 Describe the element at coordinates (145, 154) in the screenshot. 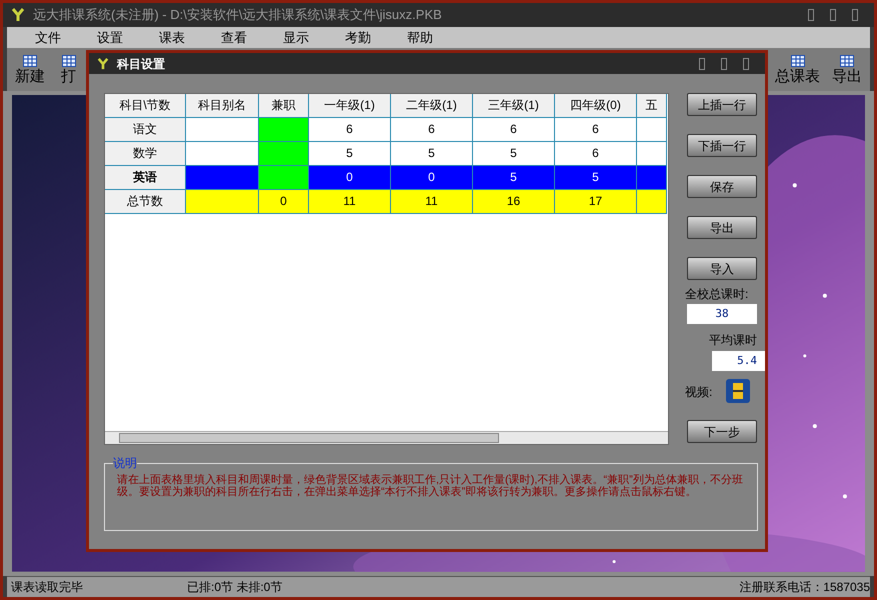

I see `row-header: 数学` at that location.